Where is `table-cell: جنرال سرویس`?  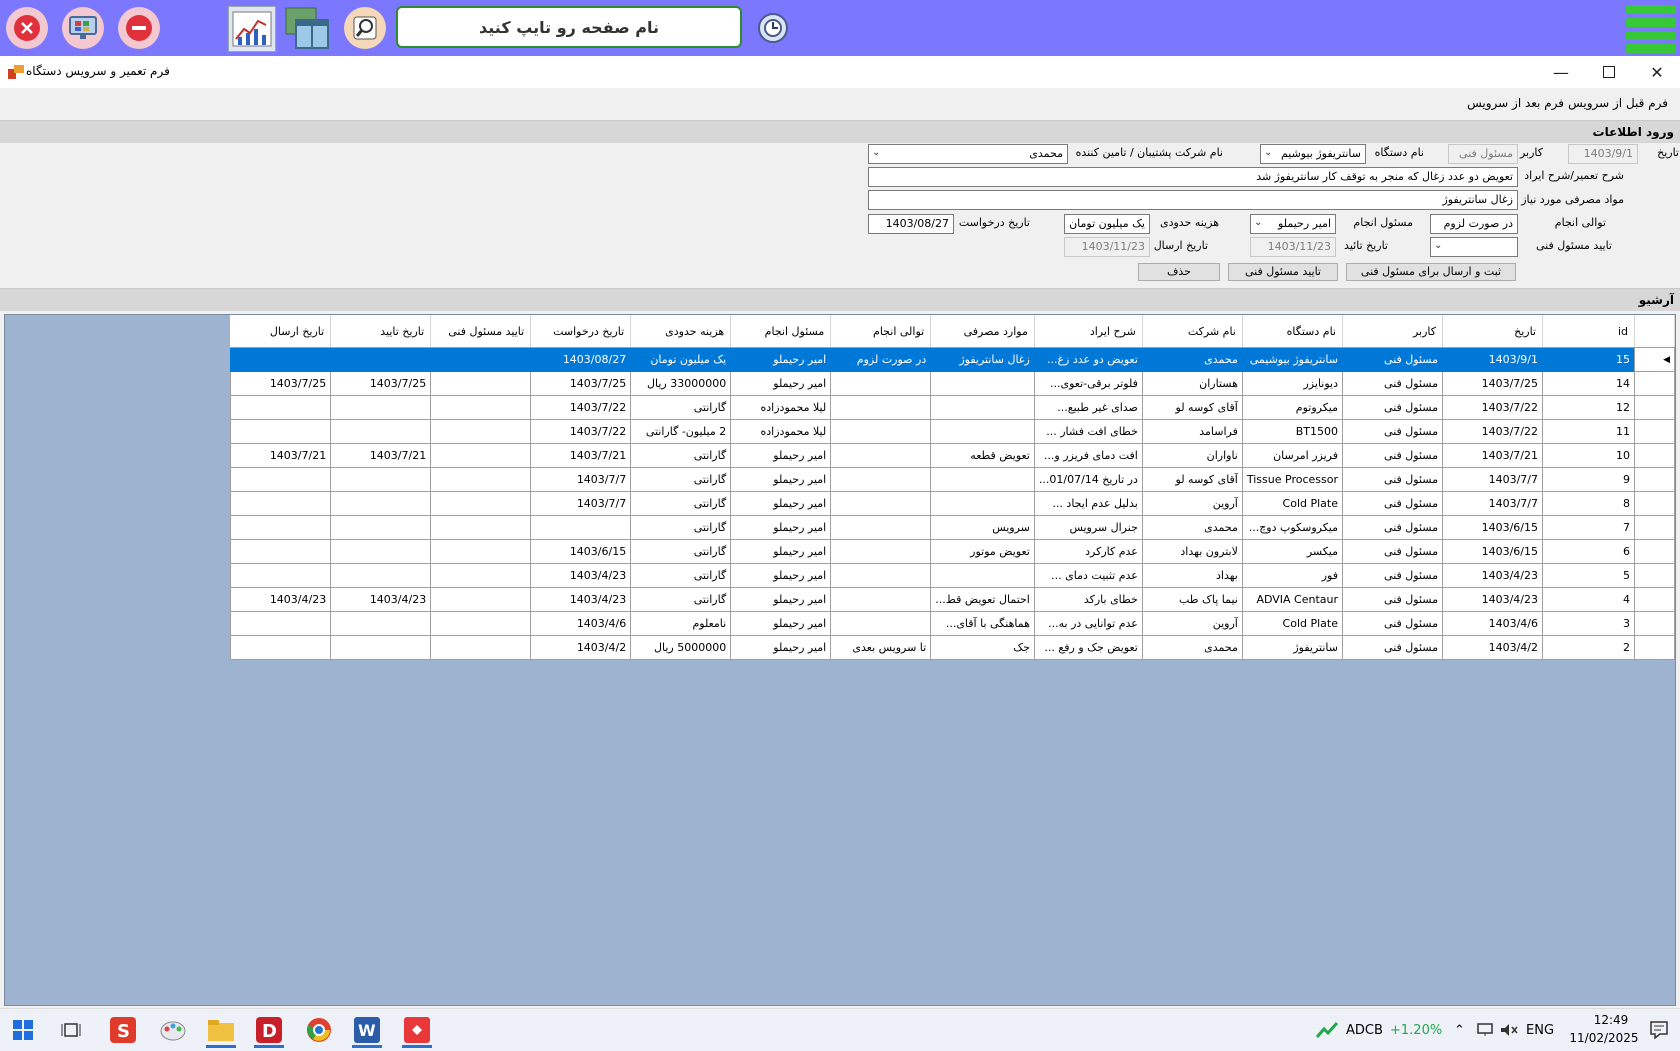
table-cell: جنرال سرویس is located at coordinates (1088, 527).